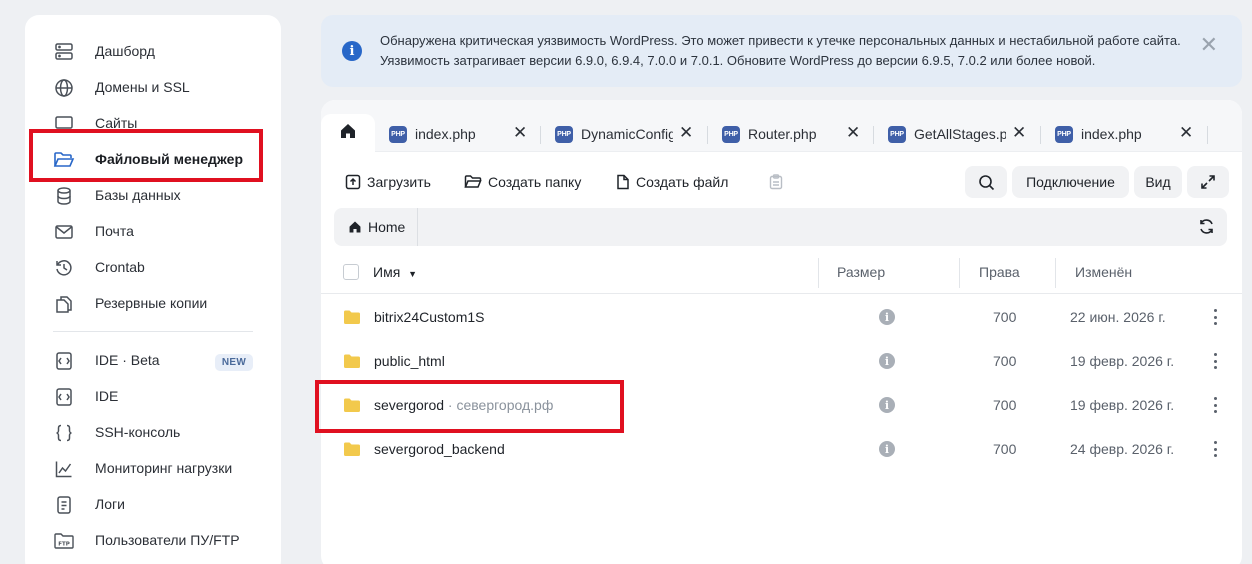 The height and width of the screenshot is (564, 1252). I want to click on sidebar-item-label: Мониторинг нагрузки, so click(164, 468).